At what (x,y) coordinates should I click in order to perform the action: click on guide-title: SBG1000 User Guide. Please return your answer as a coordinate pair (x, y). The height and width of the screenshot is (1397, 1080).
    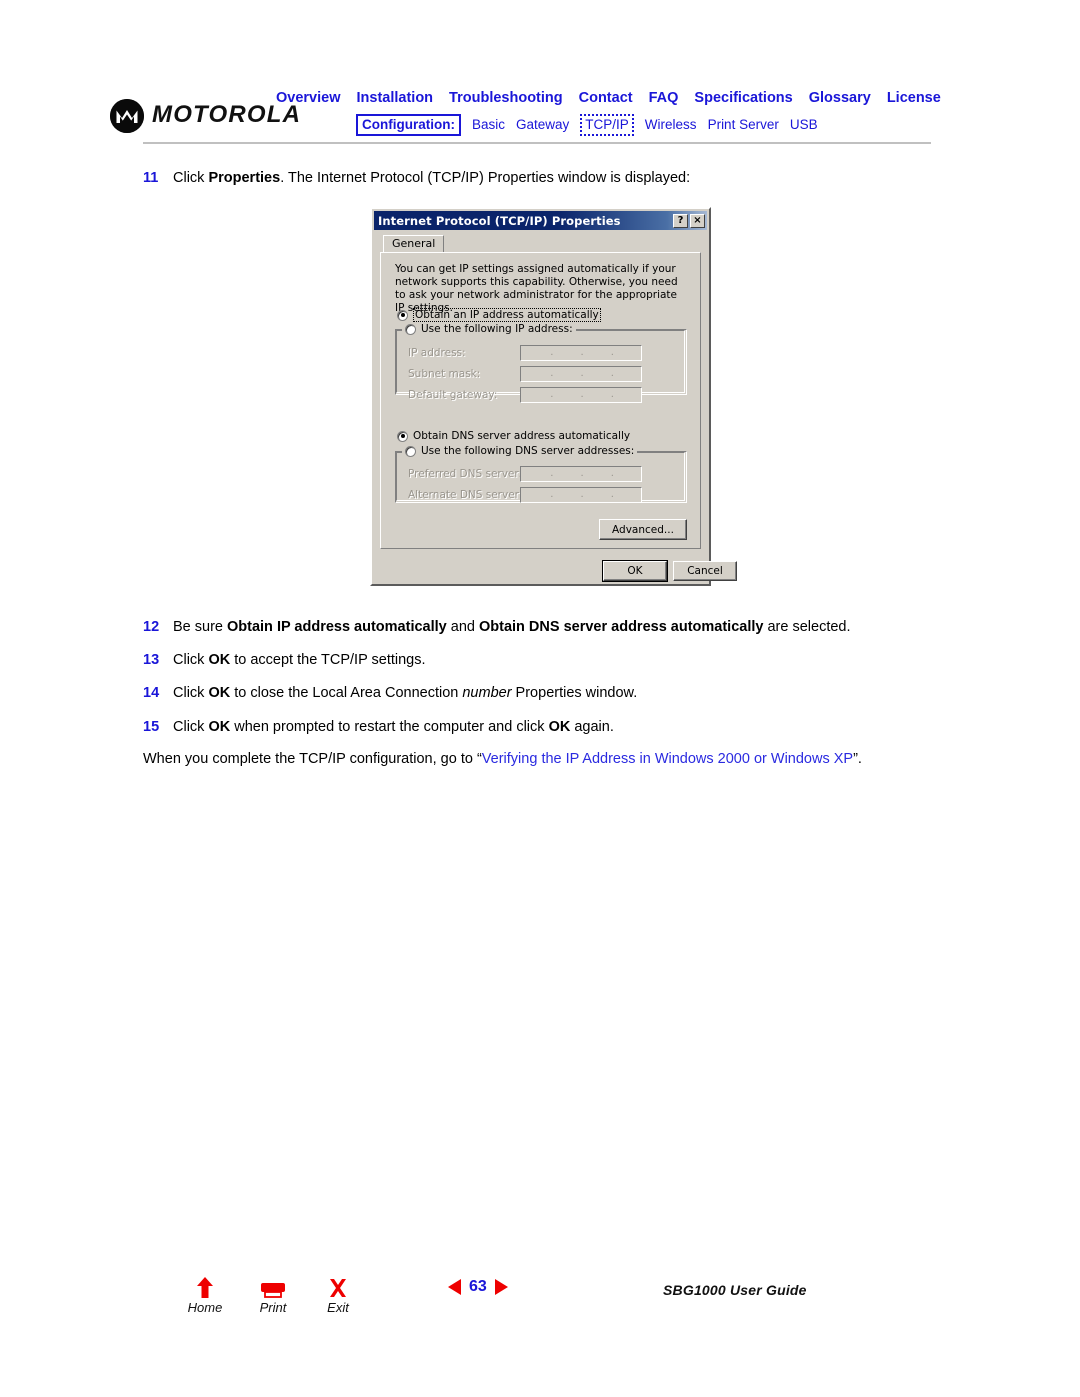
    Looking at the image, I should click on (735, 1290).